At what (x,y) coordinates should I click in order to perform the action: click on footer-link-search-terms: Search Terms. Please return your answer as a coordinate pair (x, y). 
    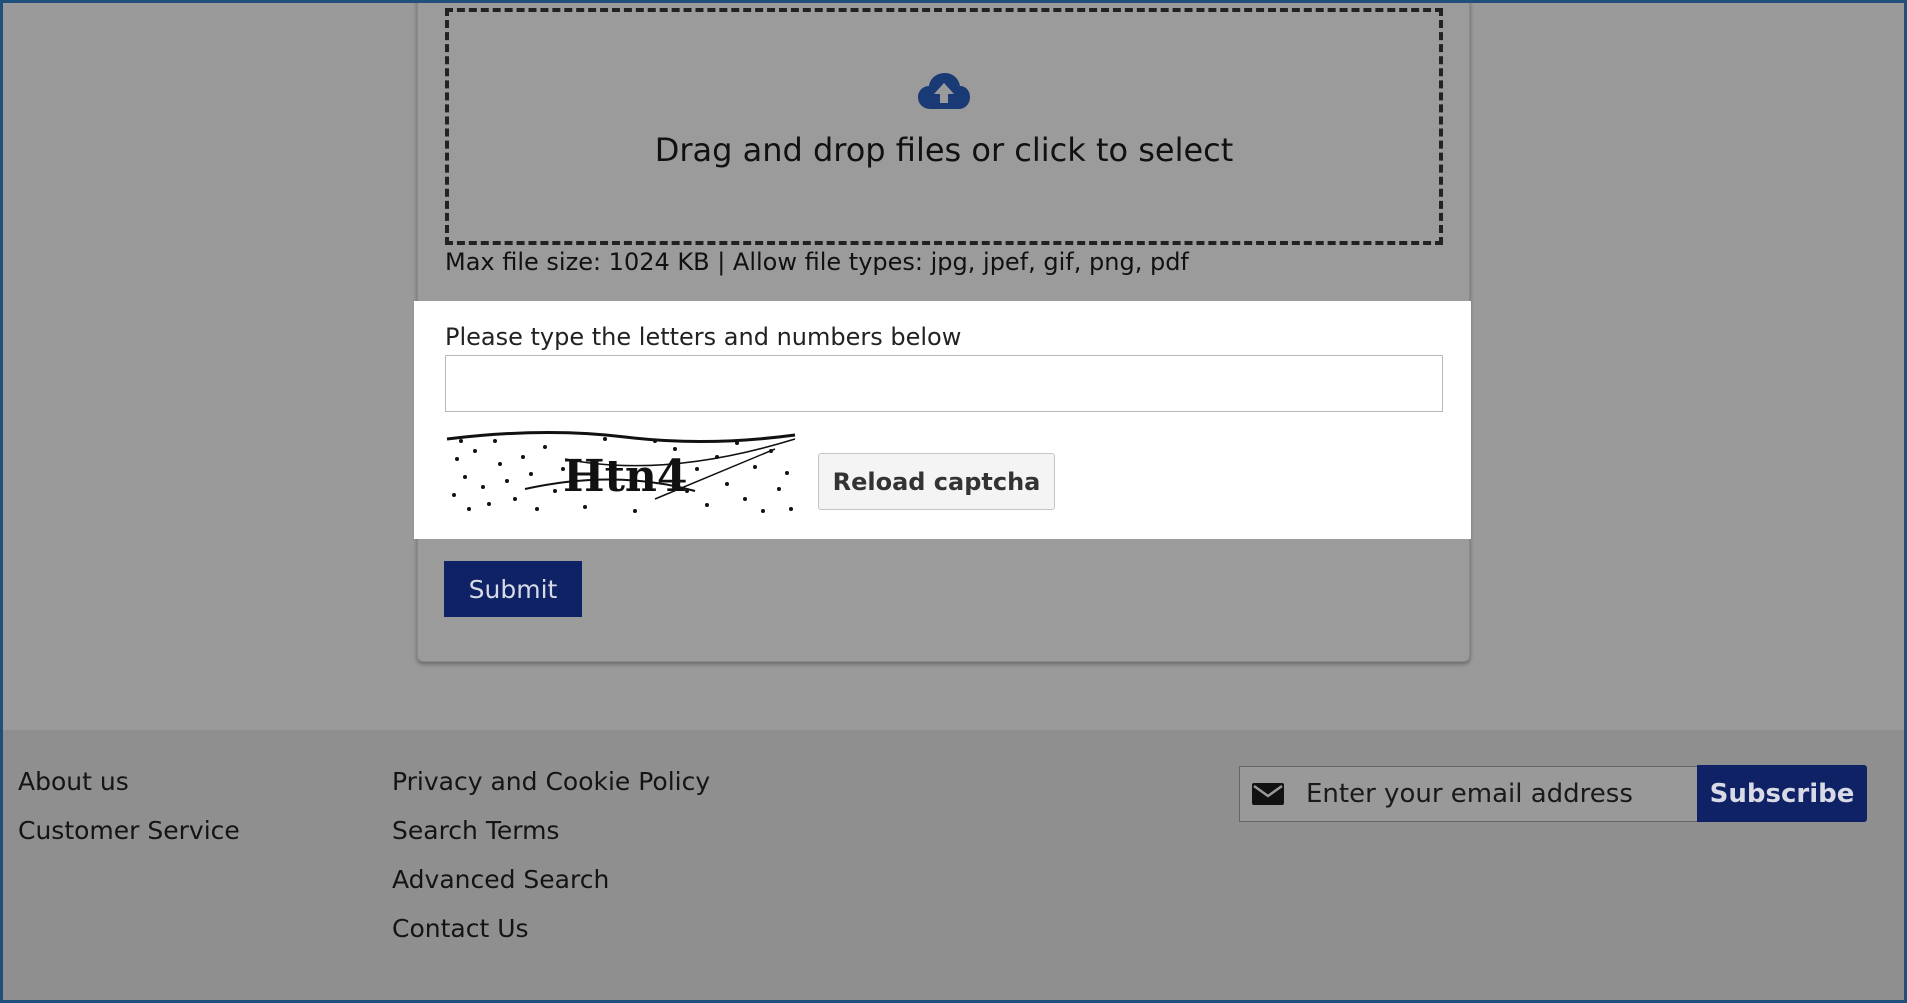
    Looking at the image, I should click on (475, 830).